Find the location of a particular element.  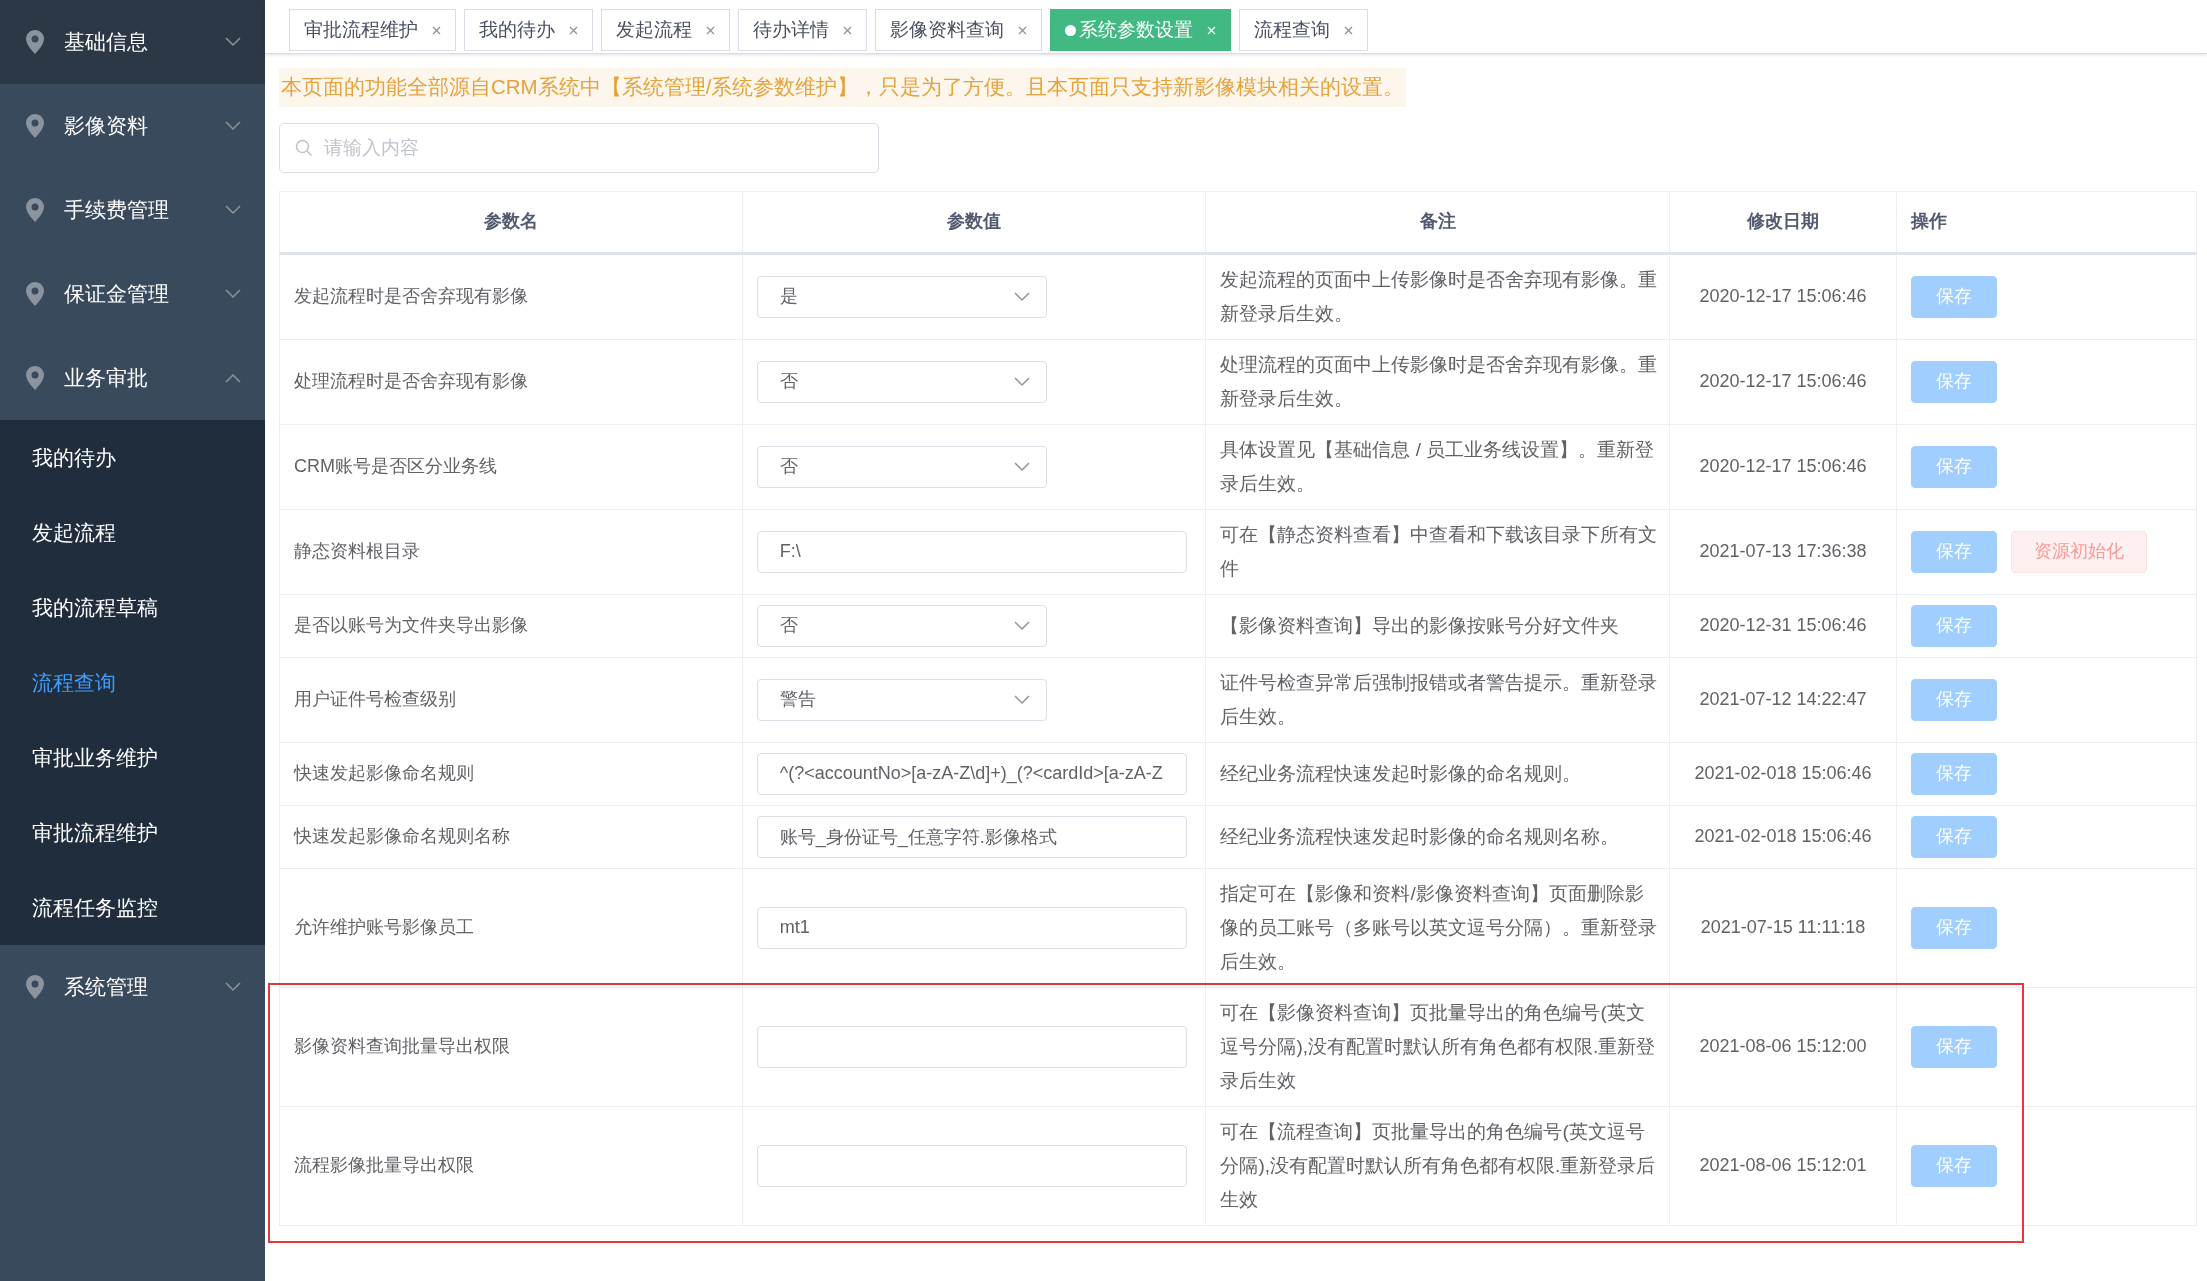

sidebar-group: 手续费管理 is located at coordinates (132, 210).